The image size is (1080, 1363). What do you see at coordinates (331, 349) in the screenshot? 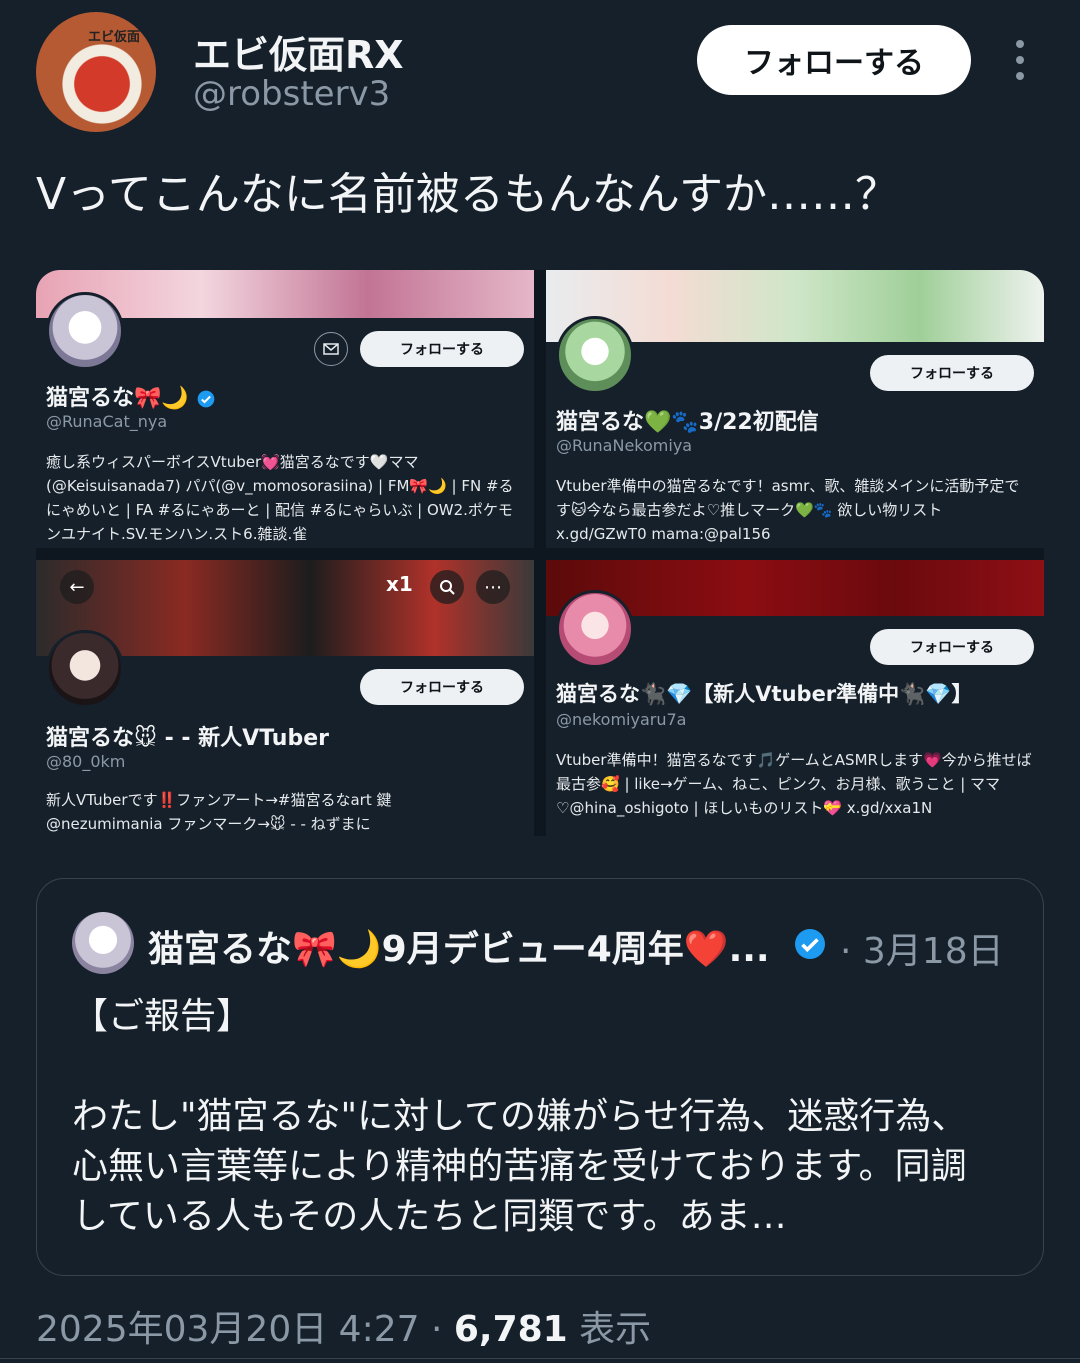
I see `message-icon` at bounding box center [331, 349].